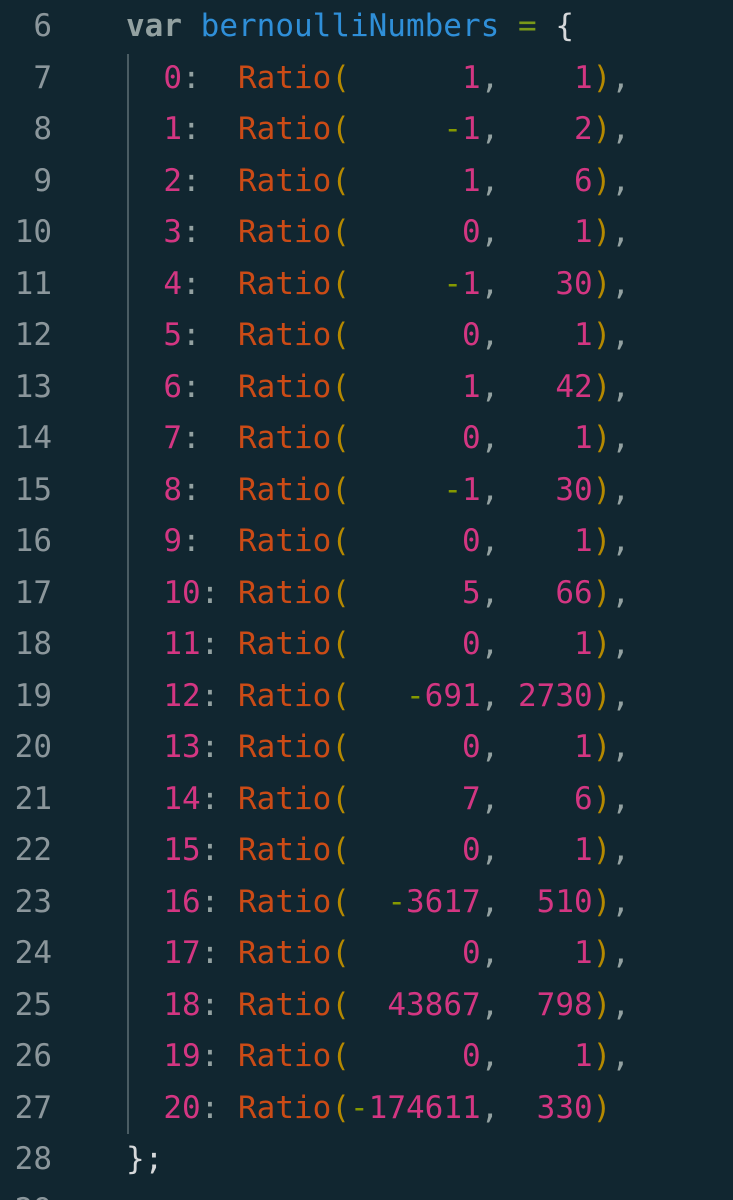  Describe the element at coordinates (378, 438) in the screenshot. I see `code-text: 7: Ratio( 0, 1),` at that location.